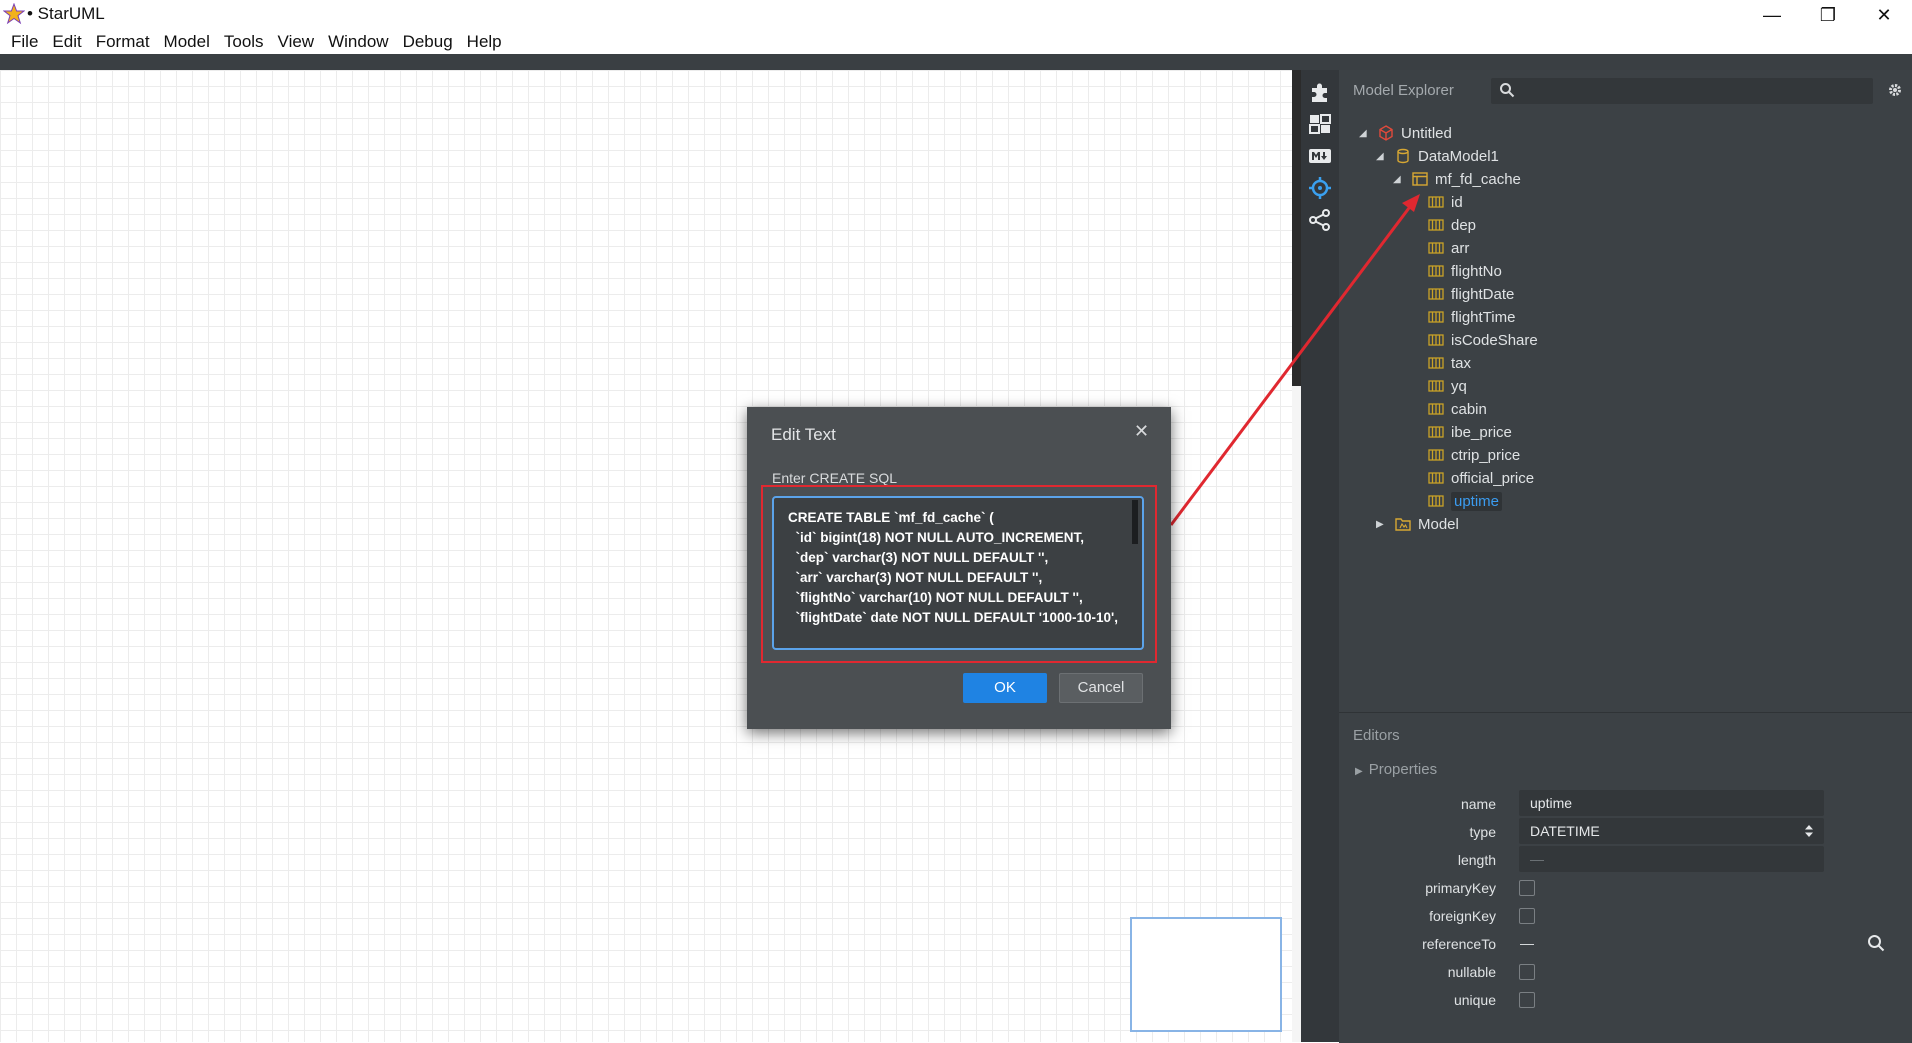 This screenshot has width=1912, height=1043. What do you see at coordinates (1005, 688) in the screenshot?
I see `ok-button: OK` at bounding box center [1005, 688].